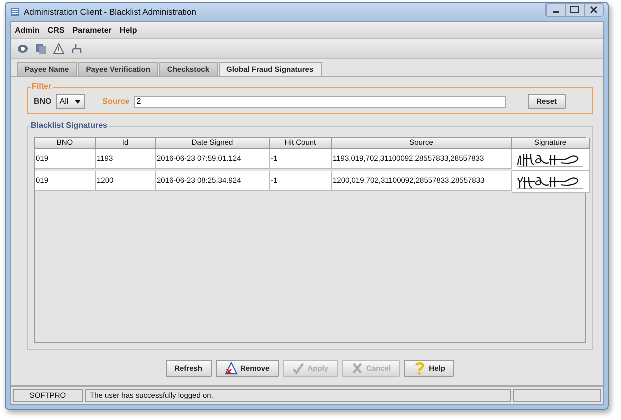 The width and height of the screenshot is (621, 420). What do you see at coordinates (419, 368) in the screenshot?
I see `question-mark-icon` at bounding box center [419, 368].